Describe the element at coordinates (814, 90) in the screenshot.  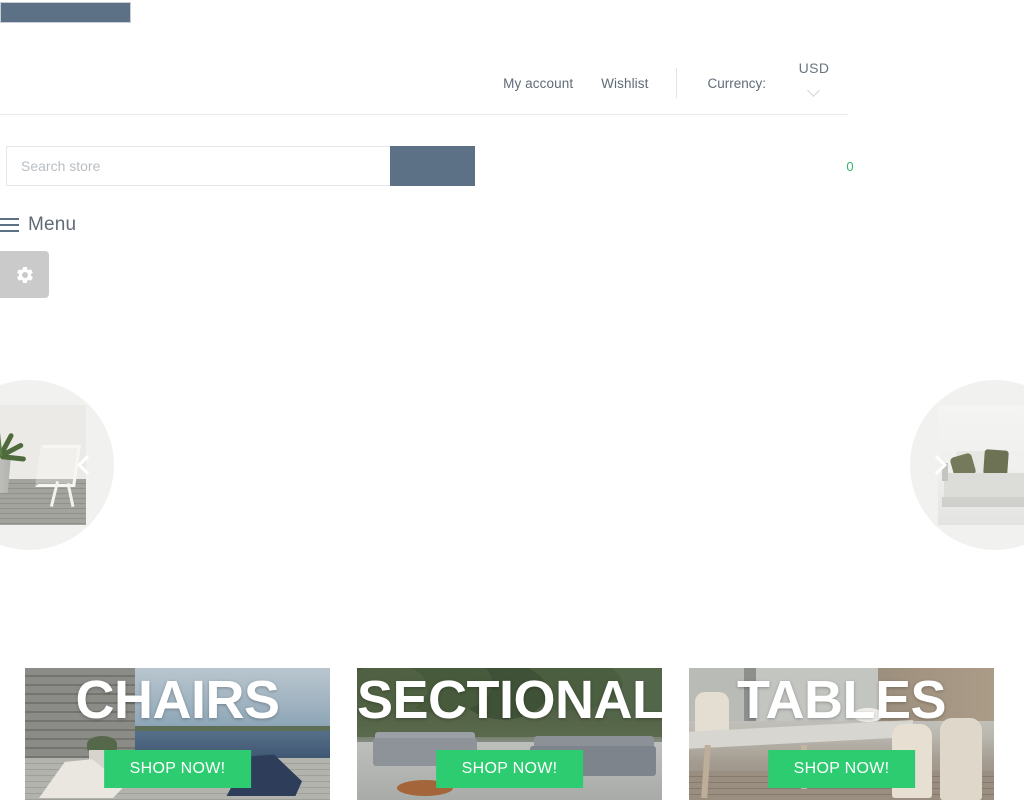
I see `chevron-down-icon` at that location.